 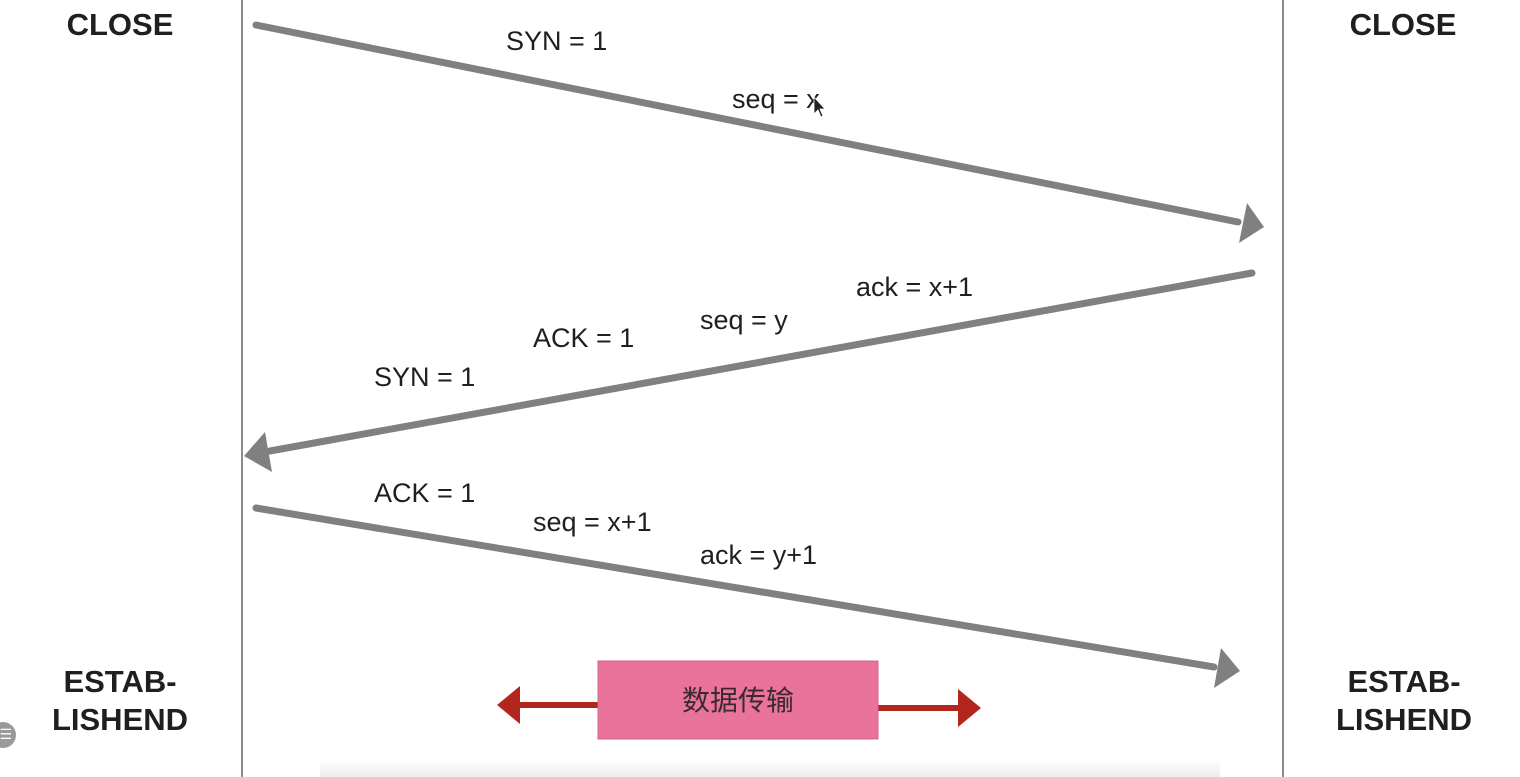 What do you see at coordinates (258, 452) in the screenshot?
I see `syn-ack-arrow-head` at bounding box center [258, 452].